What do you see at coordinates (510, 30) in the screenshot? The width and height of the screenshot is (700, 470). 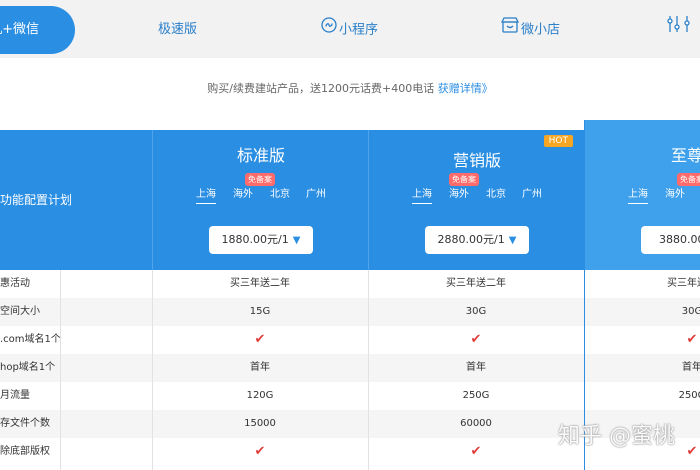 I see `shop-icon` at bounding box center [510, 30].